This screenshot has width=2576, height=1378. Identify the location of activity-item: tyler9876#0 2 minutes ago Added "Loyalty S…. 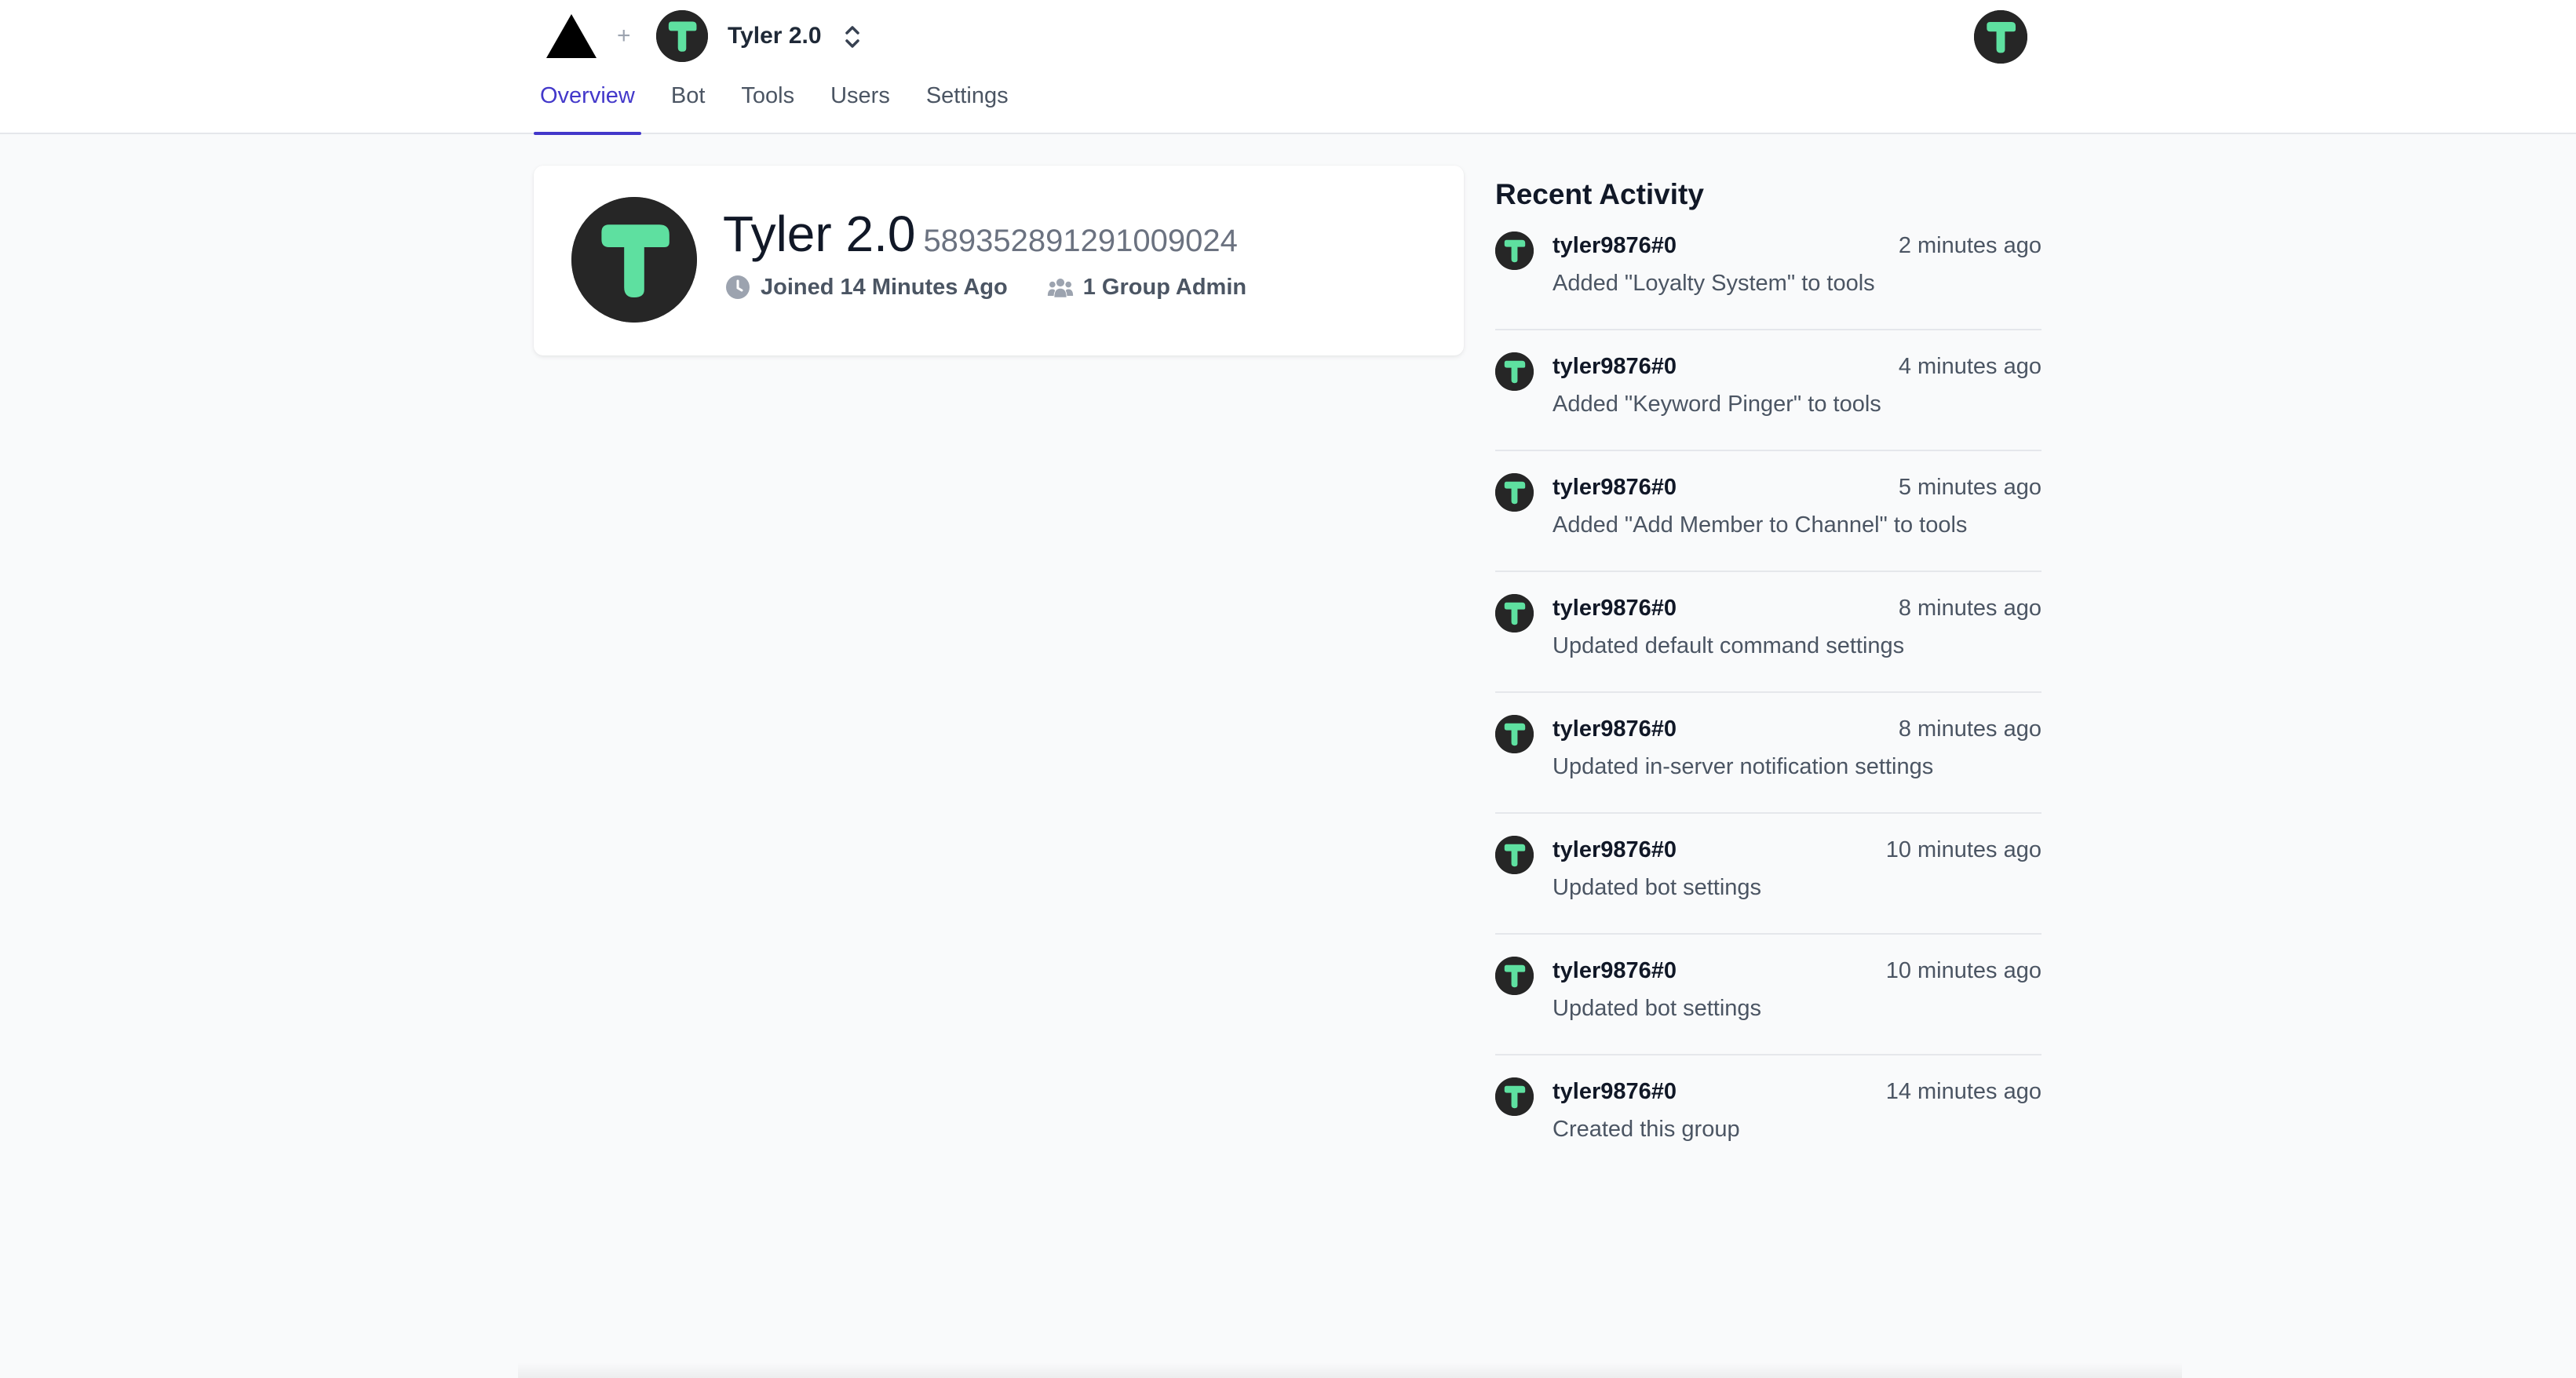
(1768, 280).